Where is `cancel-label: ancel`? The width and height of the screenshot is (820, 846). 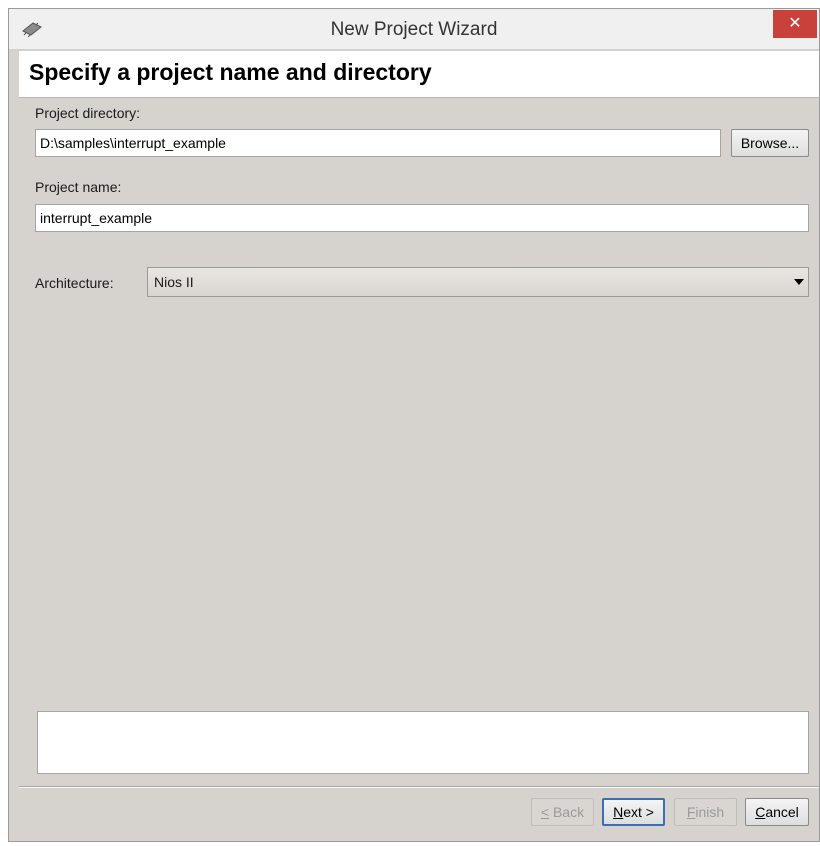 cancel-label: ancel is located at coordinates (782, 812).